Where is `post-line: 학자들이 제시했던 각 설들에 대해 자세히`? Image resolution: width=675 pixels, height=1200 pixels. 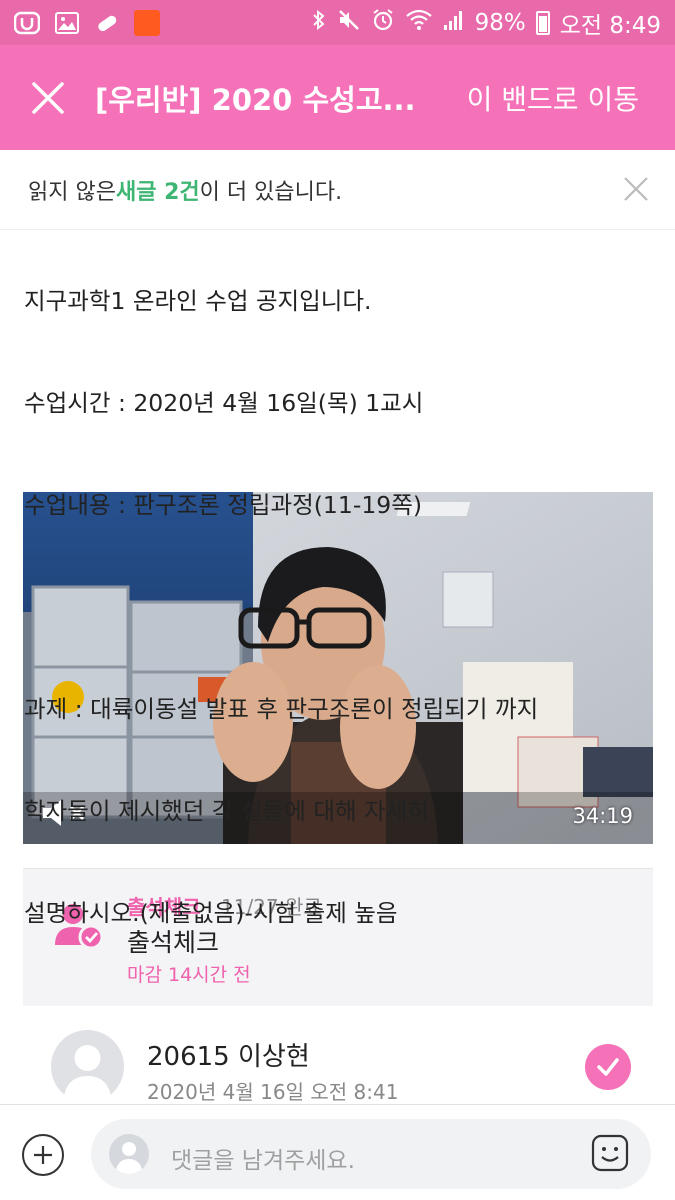
post-line: 학자들이 제시했던 각 설들에 대해 자세히 is located at coordinates (226, 811).